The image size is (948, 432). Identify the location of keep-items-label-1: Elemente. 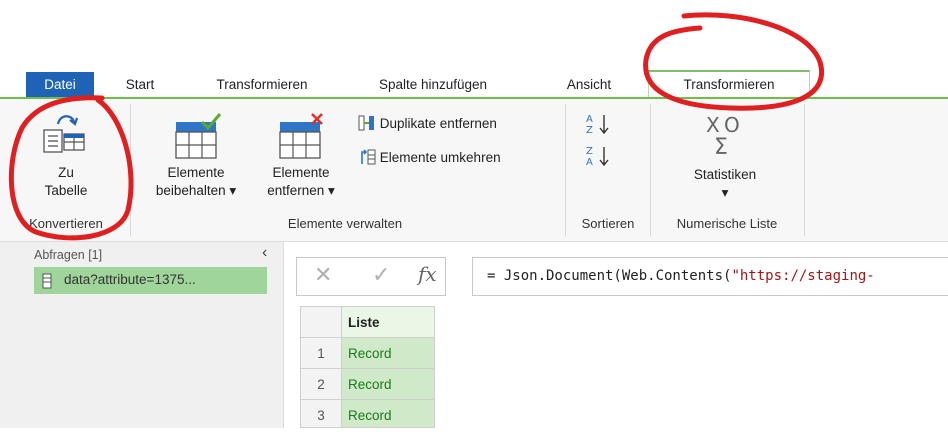
(196, 172).